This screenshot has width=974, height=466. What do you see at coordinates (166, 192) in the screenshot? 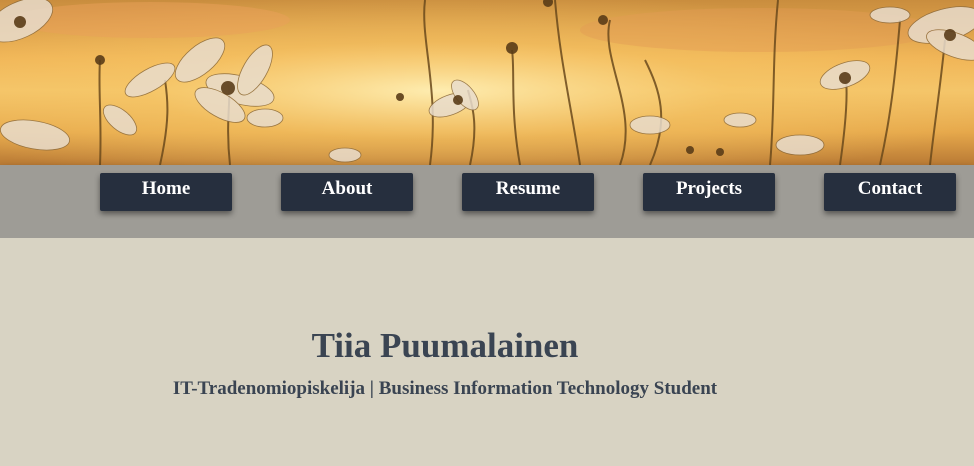
I see `nav-home-button: Home` at bounding box center [166, 192].